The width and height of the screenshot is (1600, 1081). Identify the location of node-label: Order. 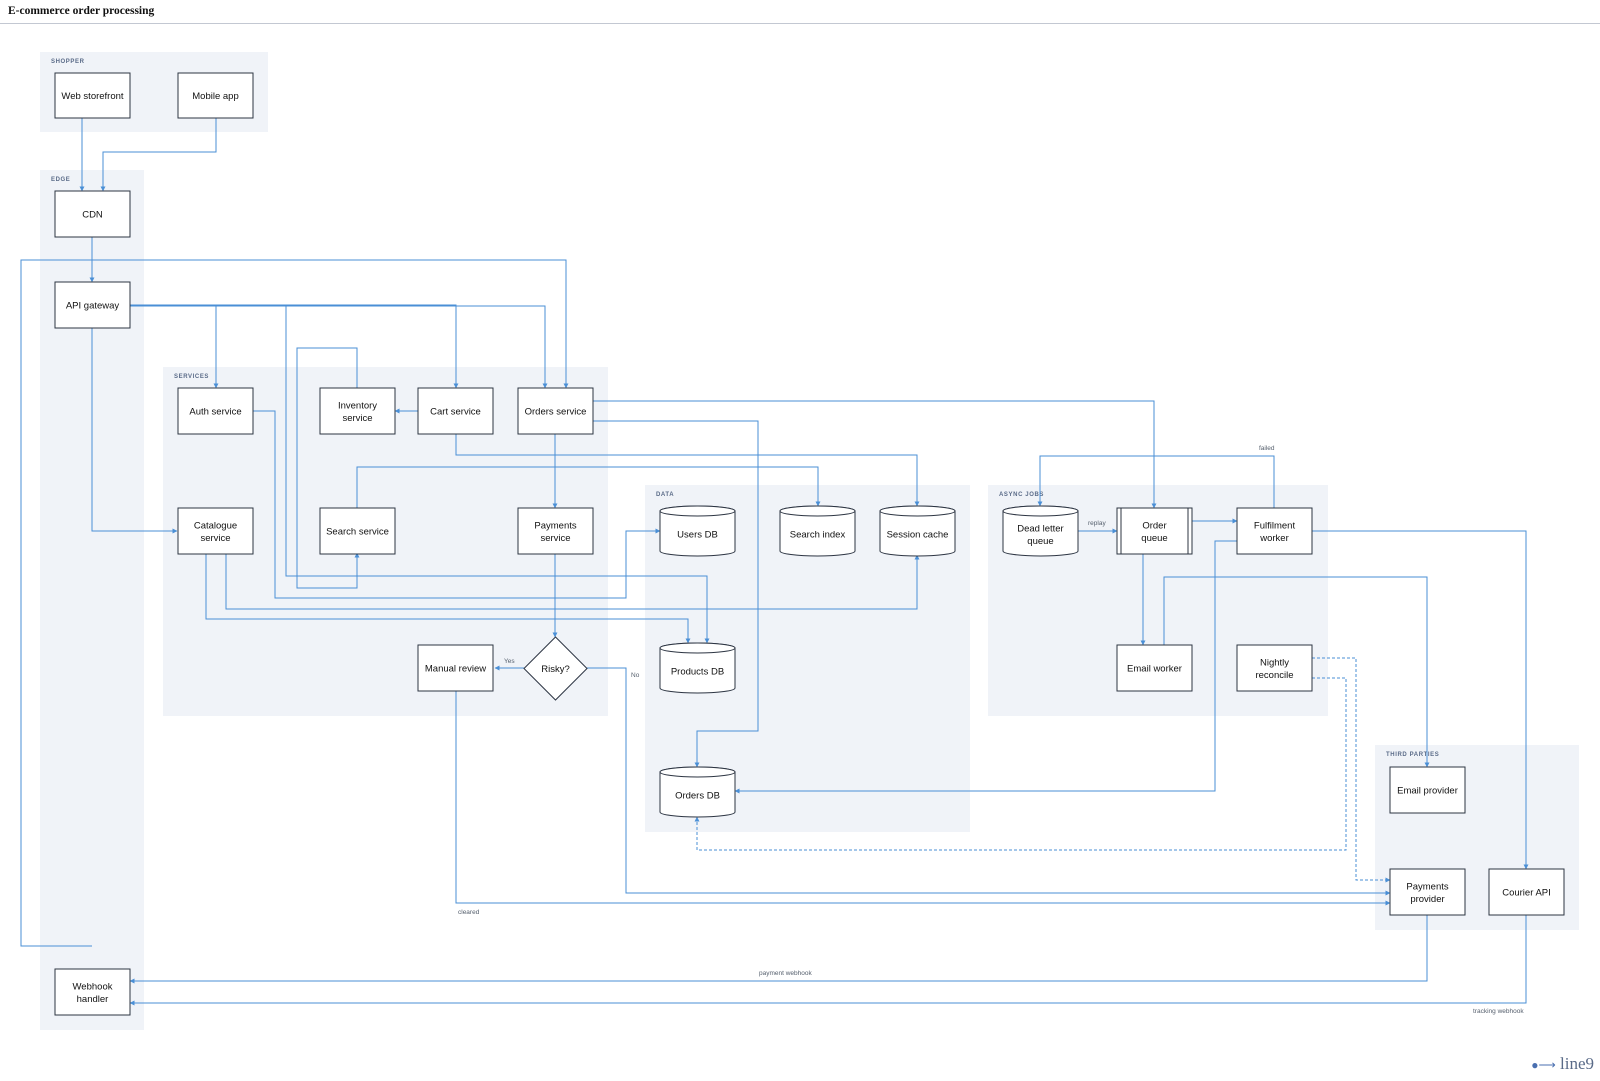
(1154, 525).